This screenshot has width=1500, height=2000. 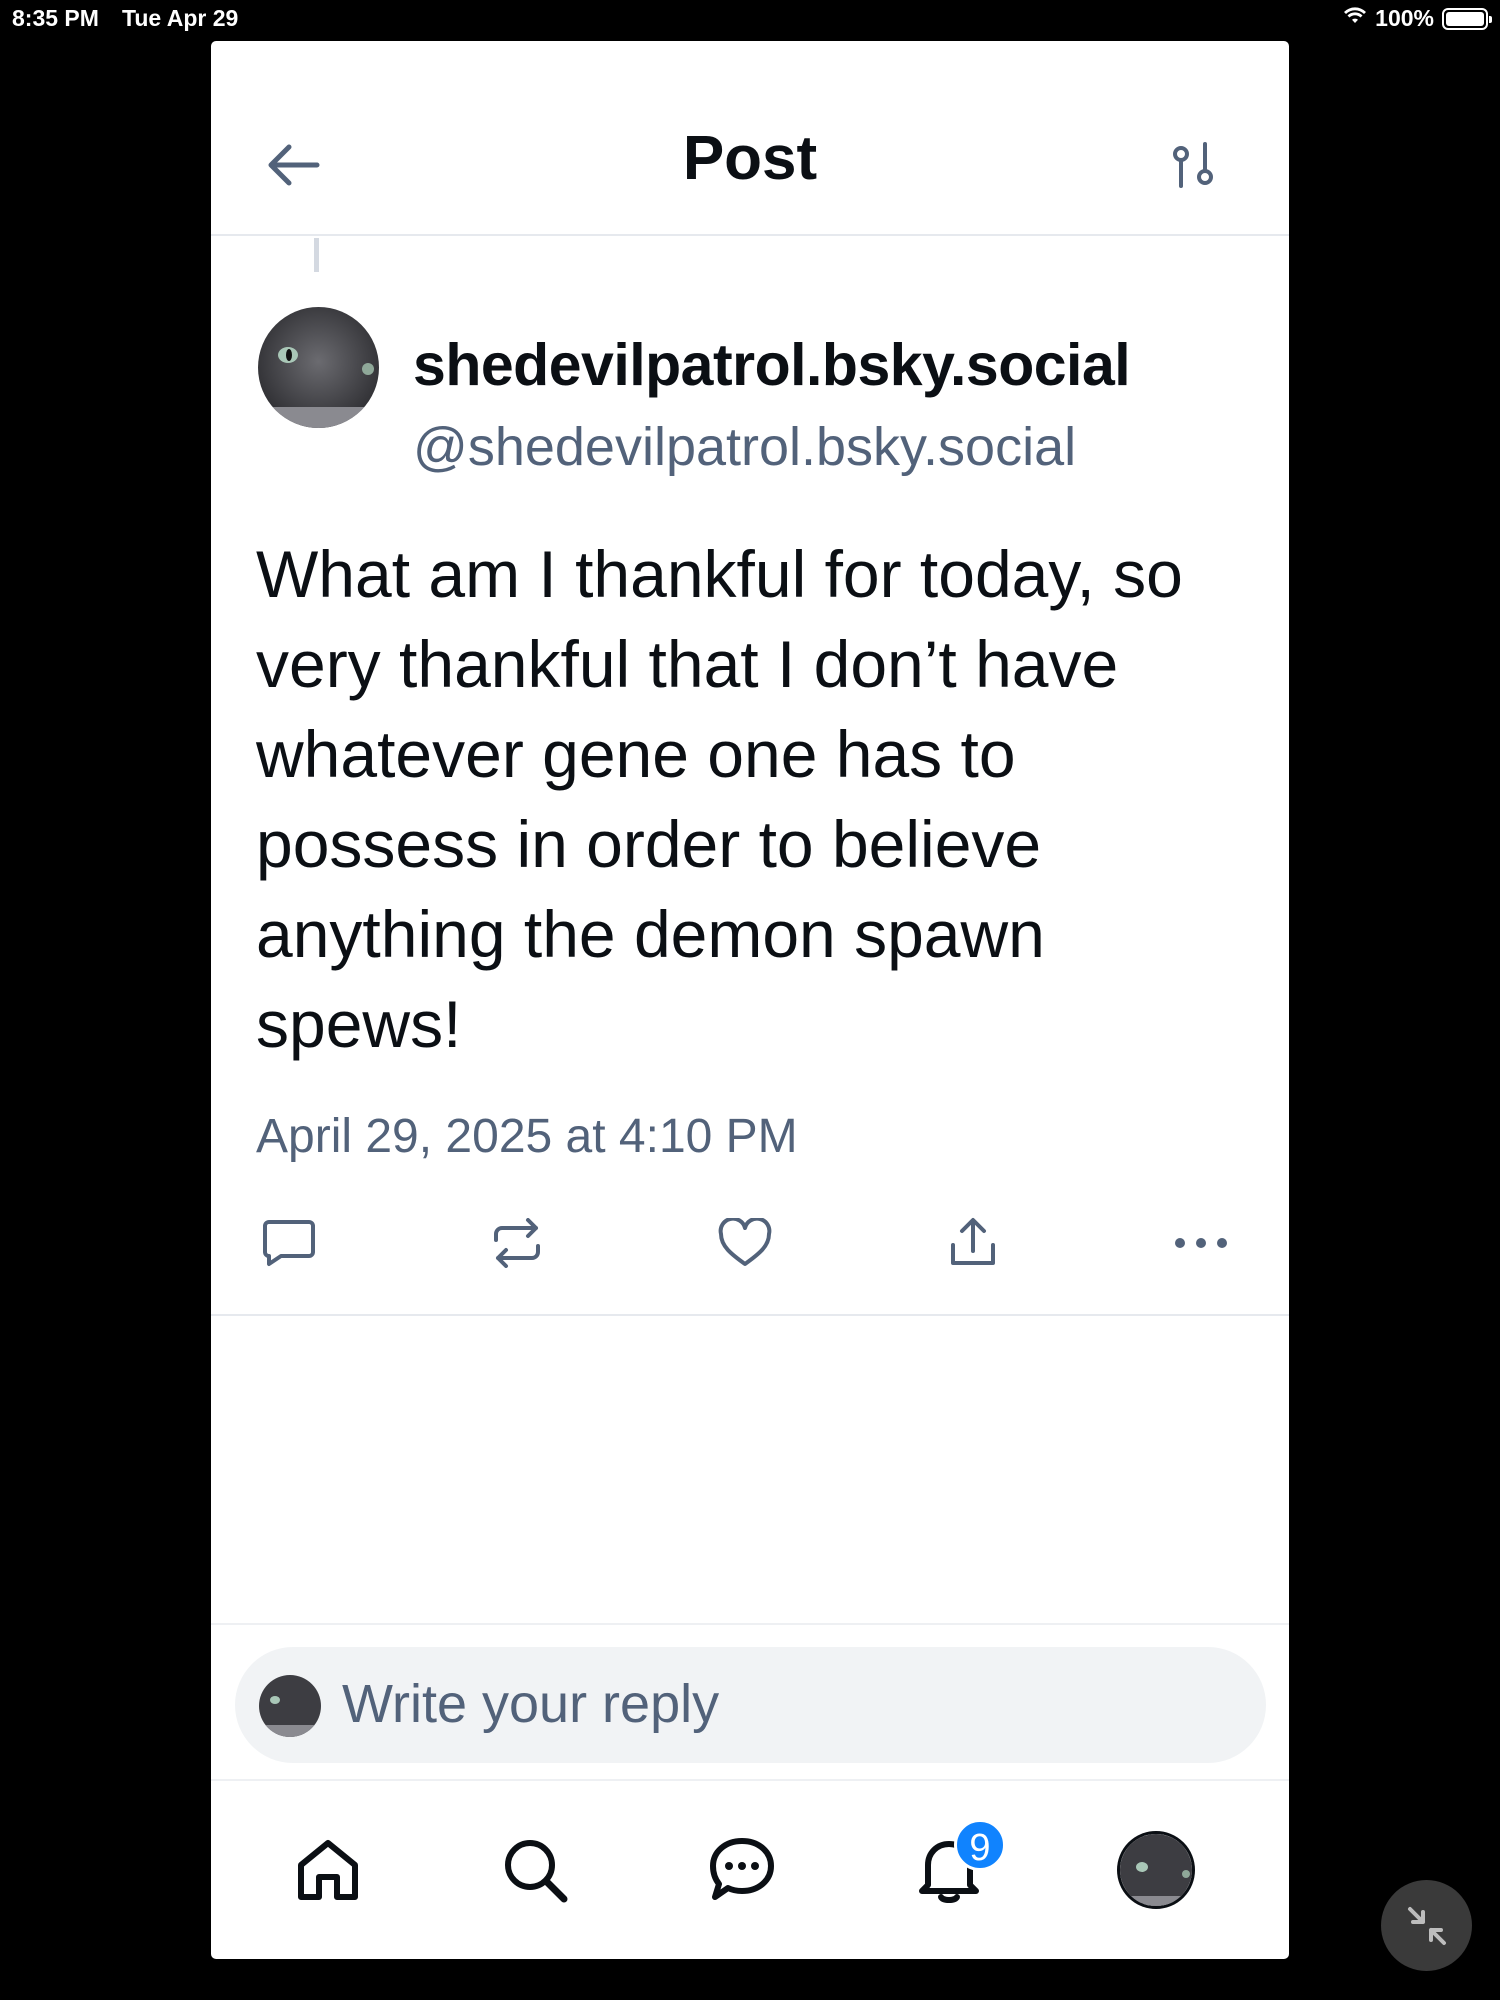 I want to click on author-handle: @shedevilpatrol.bsky.social, so click(x=744, y=447).